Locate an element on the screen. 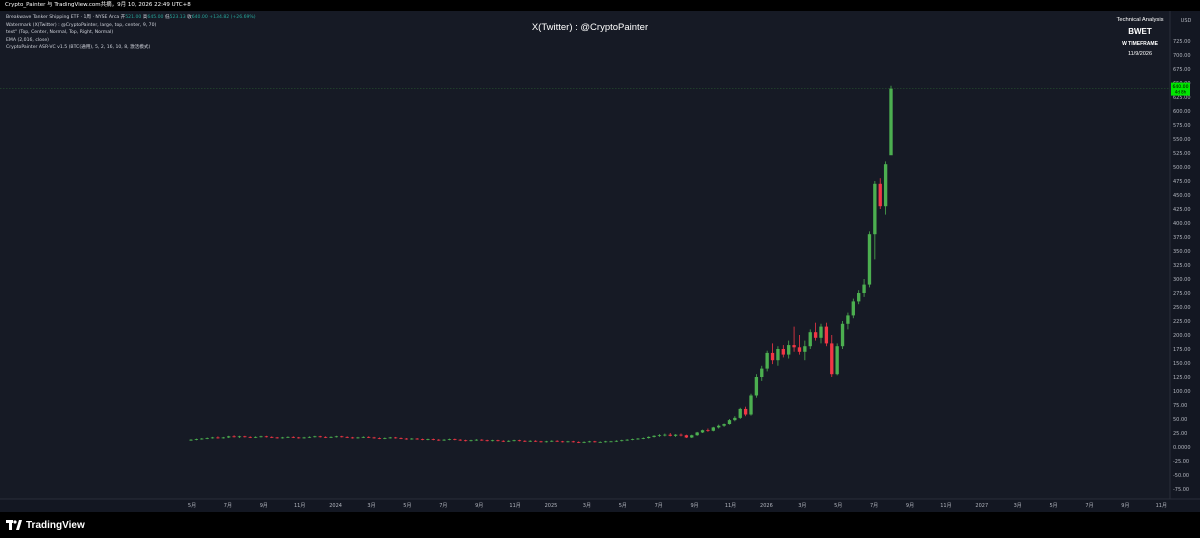  price-tick-label: -25.00 is located at coordinates (1181, 462).